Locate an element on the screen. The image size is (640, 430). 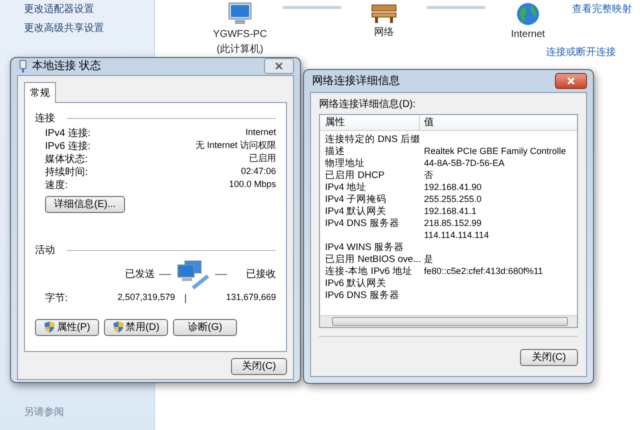
column-header: 值 is located at coordinates (498, 122).